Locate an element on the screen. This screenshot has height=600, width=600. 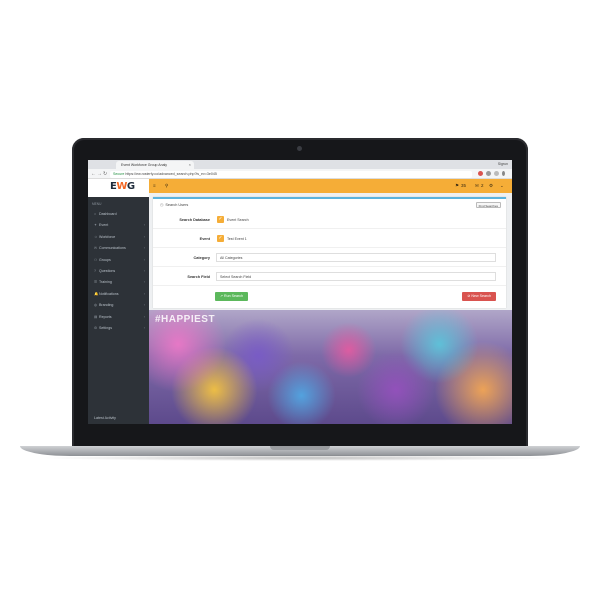
event-checkbox: ✓ is located at coordinates (220, 238).